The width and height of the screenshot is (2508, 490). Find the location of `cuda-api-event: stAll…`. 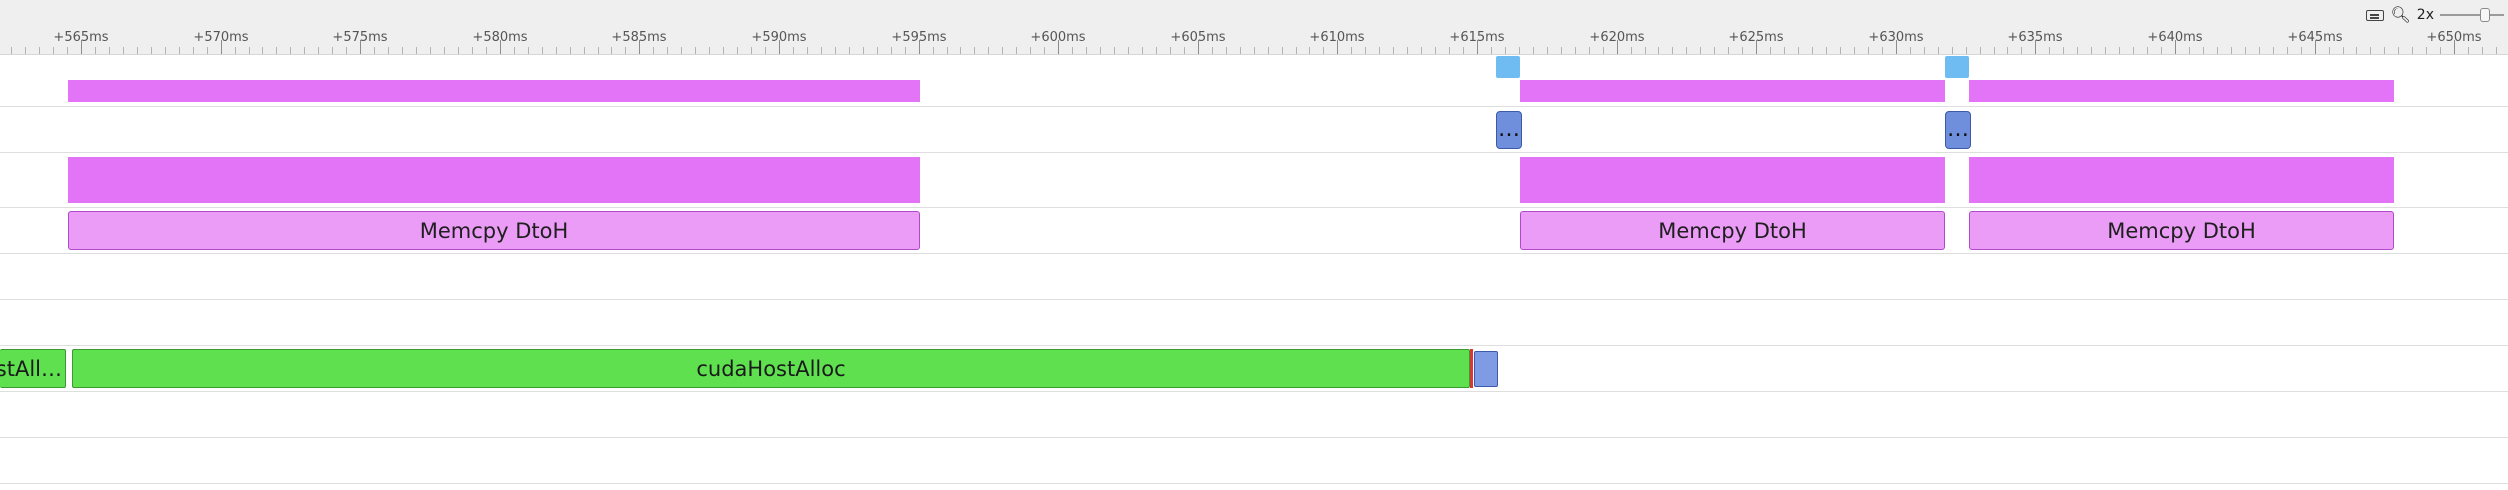

cuda-api-event: stAll… is located at coordinates (33, 368).